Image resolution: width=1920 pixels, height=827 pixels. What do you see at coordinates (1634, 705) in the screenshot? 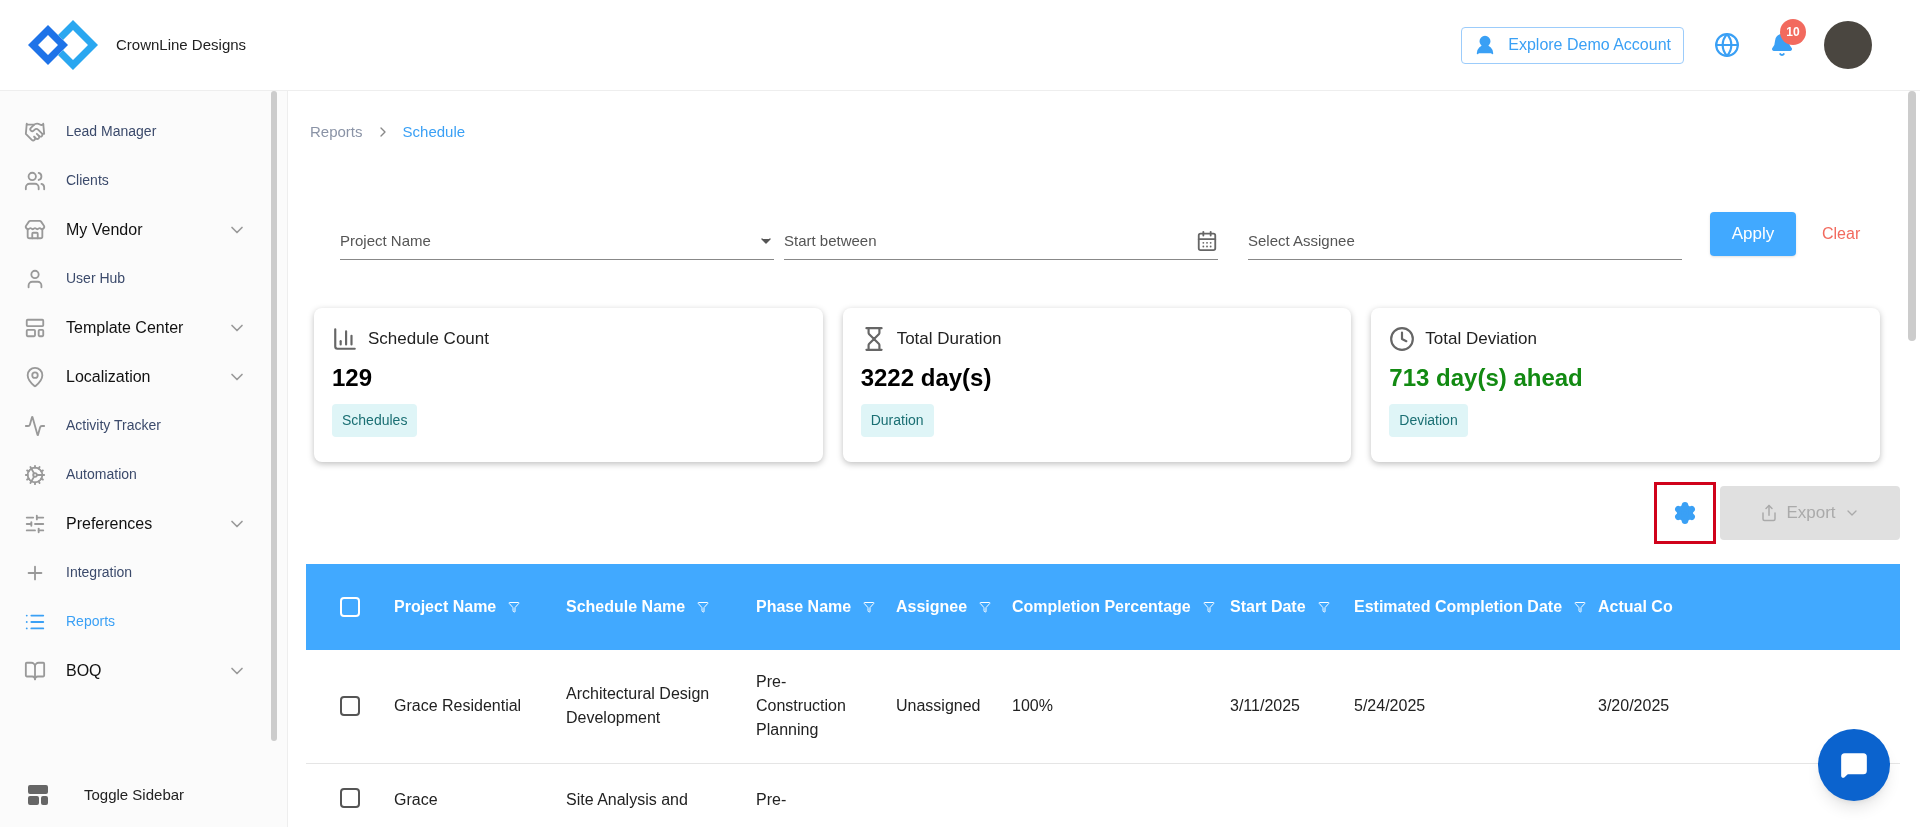
I see `table-cell: 3/20/2025` at bounding box center [1634, 705].